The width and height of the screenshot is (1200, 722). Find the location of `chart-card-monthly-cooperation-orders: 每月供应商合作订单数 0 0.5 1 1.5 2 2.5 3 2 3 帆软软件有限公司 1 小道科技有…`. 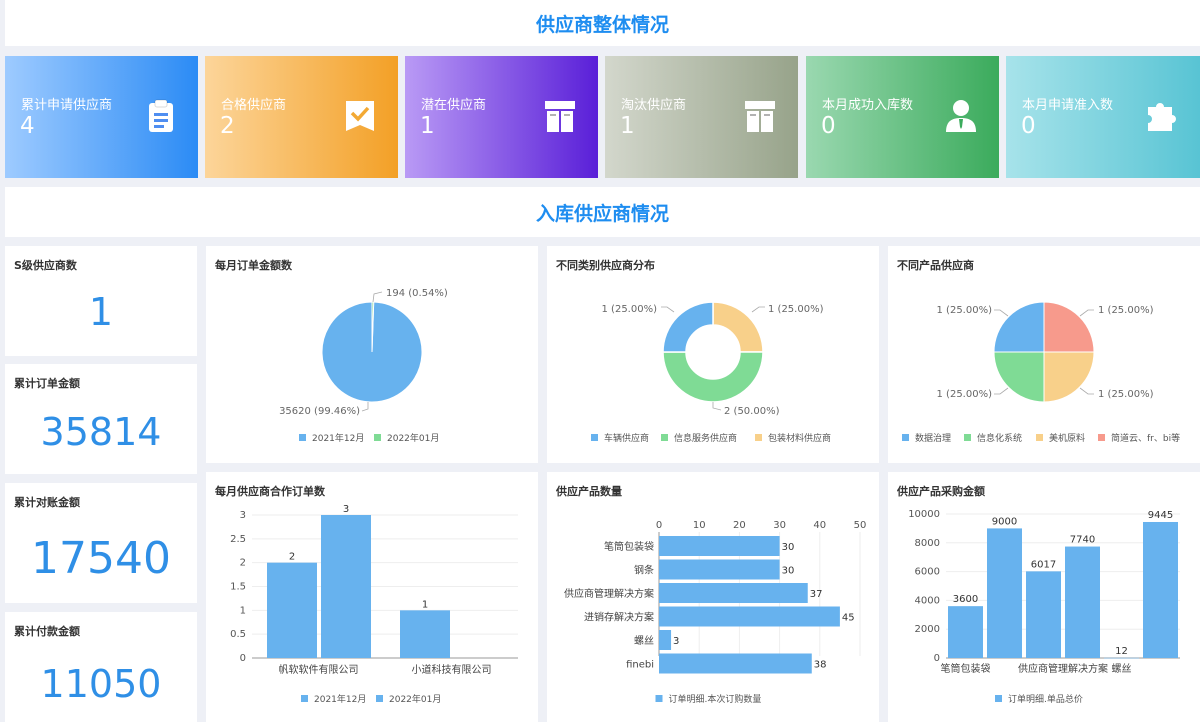

chart-card-monthly-cooperation-orders: 每月供应商合作订单数 0 0.5 1 1.5 2 2.5 3 2 3 帆软软件有限公司 1 小道科技有… is located at coordinates (372, 597).